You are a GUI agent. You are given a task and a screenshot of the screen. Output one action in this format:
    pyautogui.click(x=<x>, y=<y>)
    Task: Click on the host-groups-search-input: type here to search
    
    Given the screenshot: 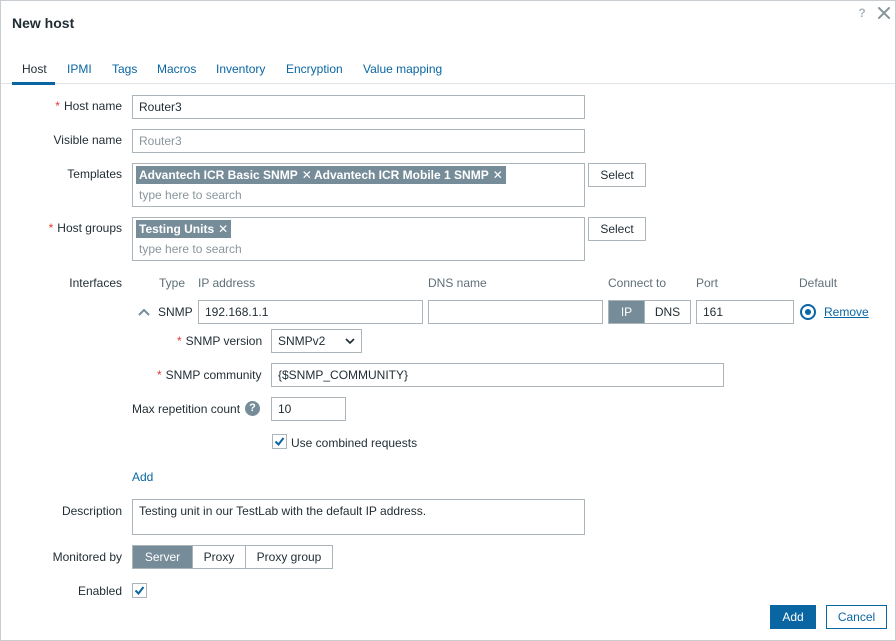 What is the action you would take?
    pyautogui.click(x=190, y=249)
    